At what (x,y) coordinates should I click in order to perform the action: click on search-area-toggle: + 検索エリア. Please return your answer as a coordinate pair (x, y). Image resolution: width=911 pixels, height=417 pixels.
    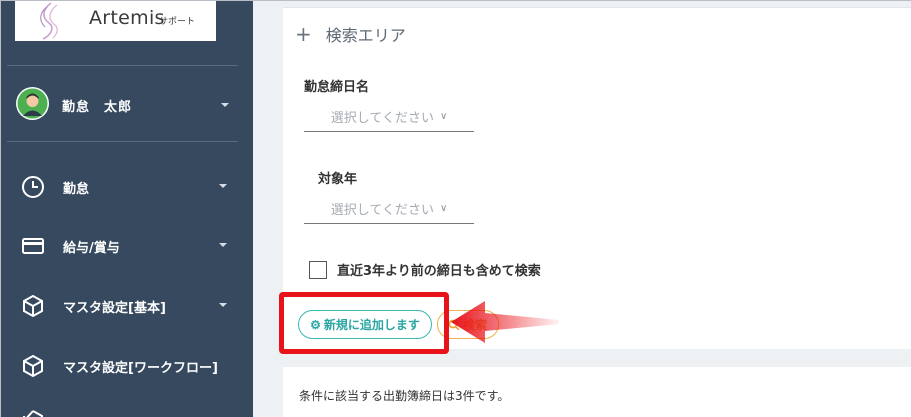
    Looking at the image, I should click on (350, 34).